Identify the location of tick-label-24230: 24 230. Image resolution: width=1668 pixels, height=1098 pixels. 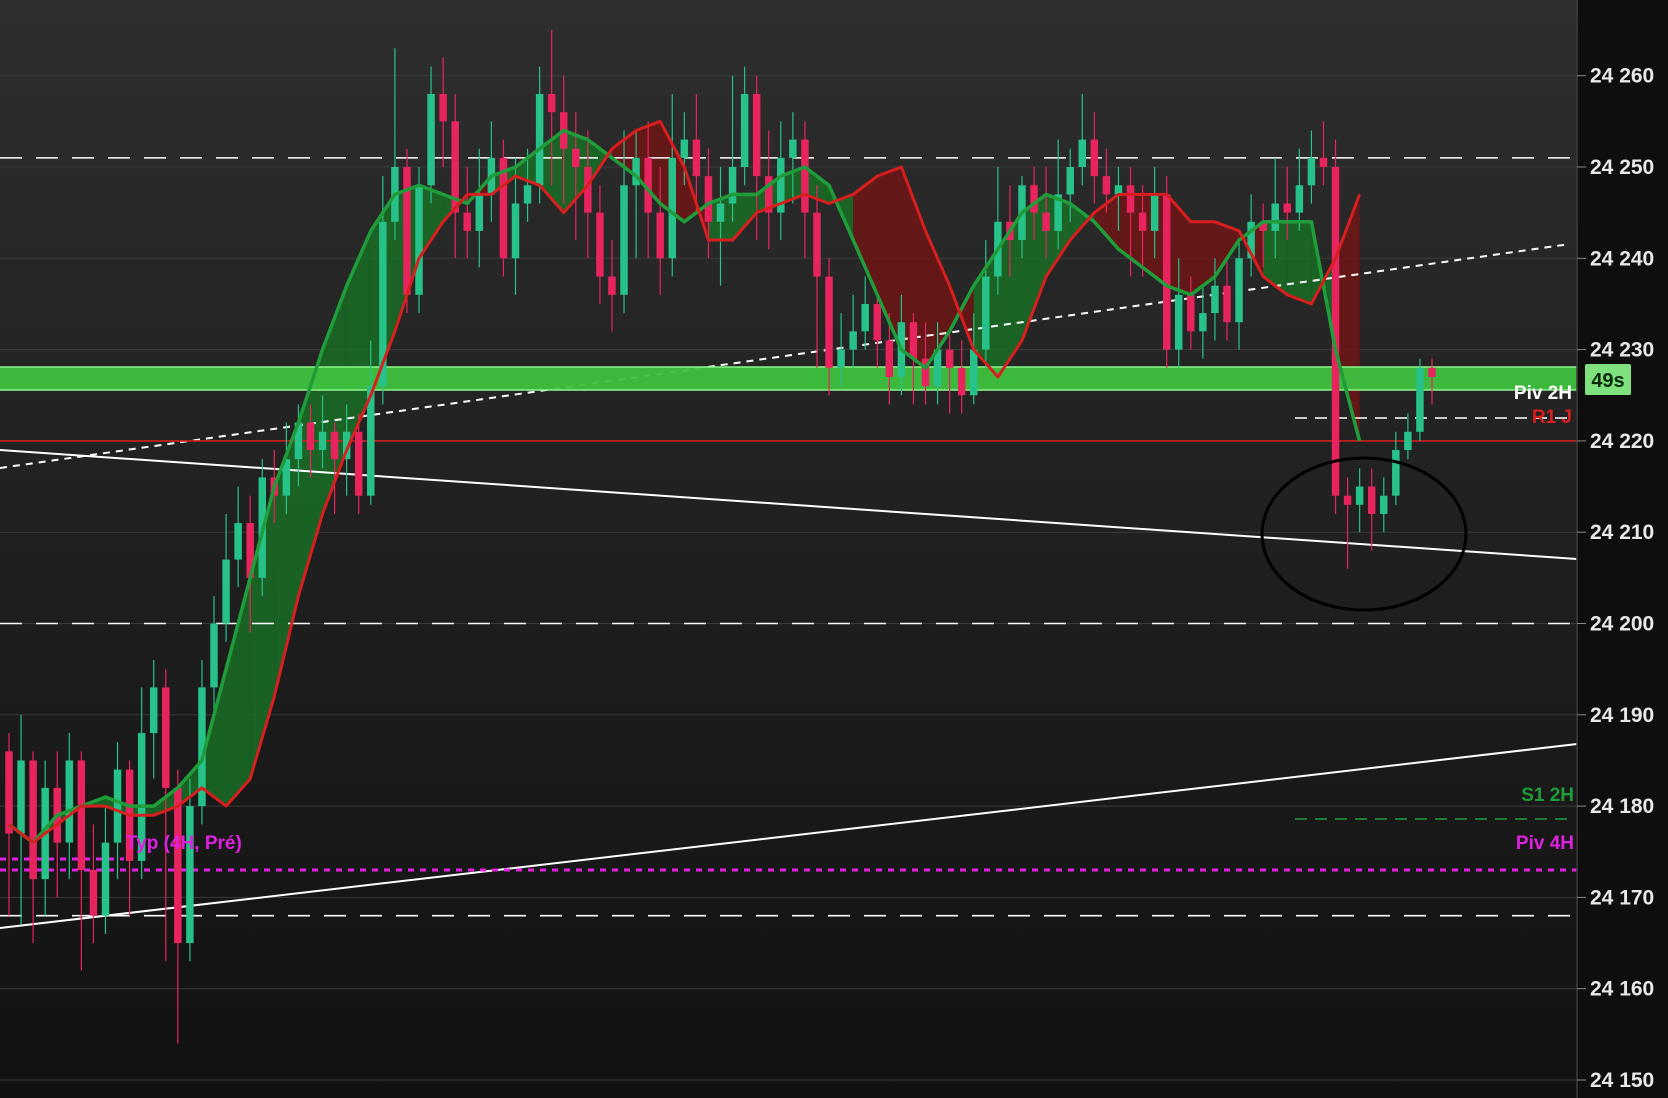
(1622, 350).